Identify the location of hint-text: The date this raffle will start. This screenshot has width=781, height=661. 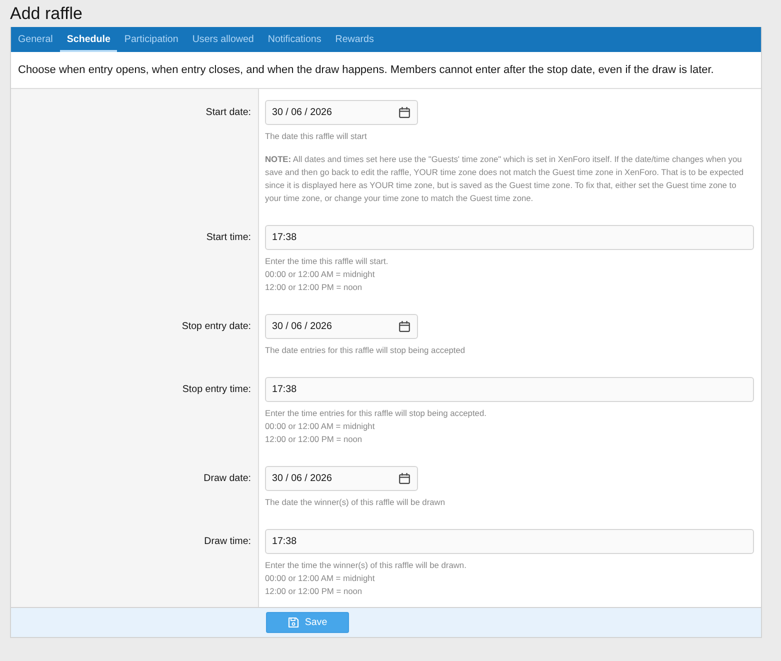
(316, 136).